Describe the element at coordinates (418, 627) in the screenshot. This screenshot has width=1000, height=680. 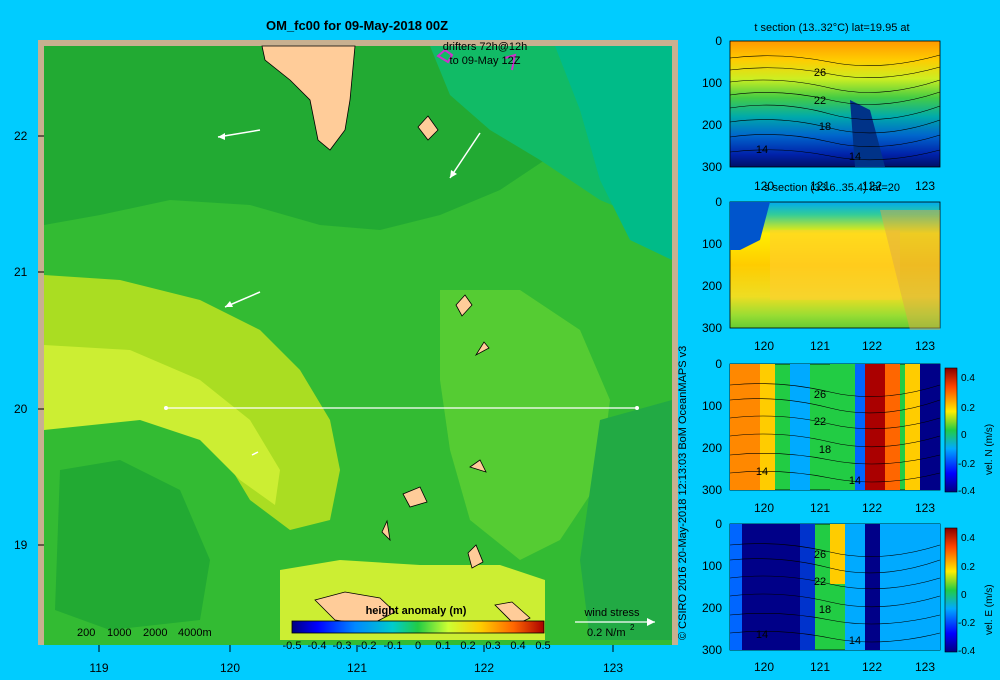
I see `colorbar-bar` at that location.